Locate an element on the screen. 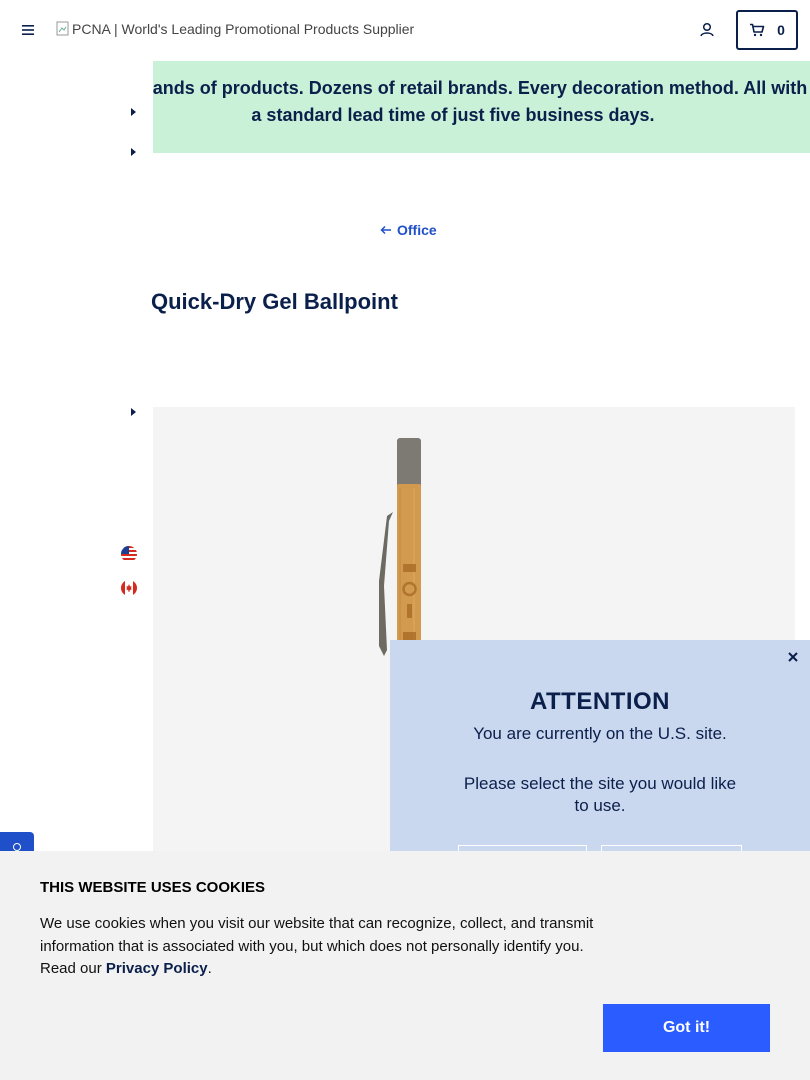  cookie-title: THIS WEBSITE USES COOKIES is located at coordinates (153, 887).